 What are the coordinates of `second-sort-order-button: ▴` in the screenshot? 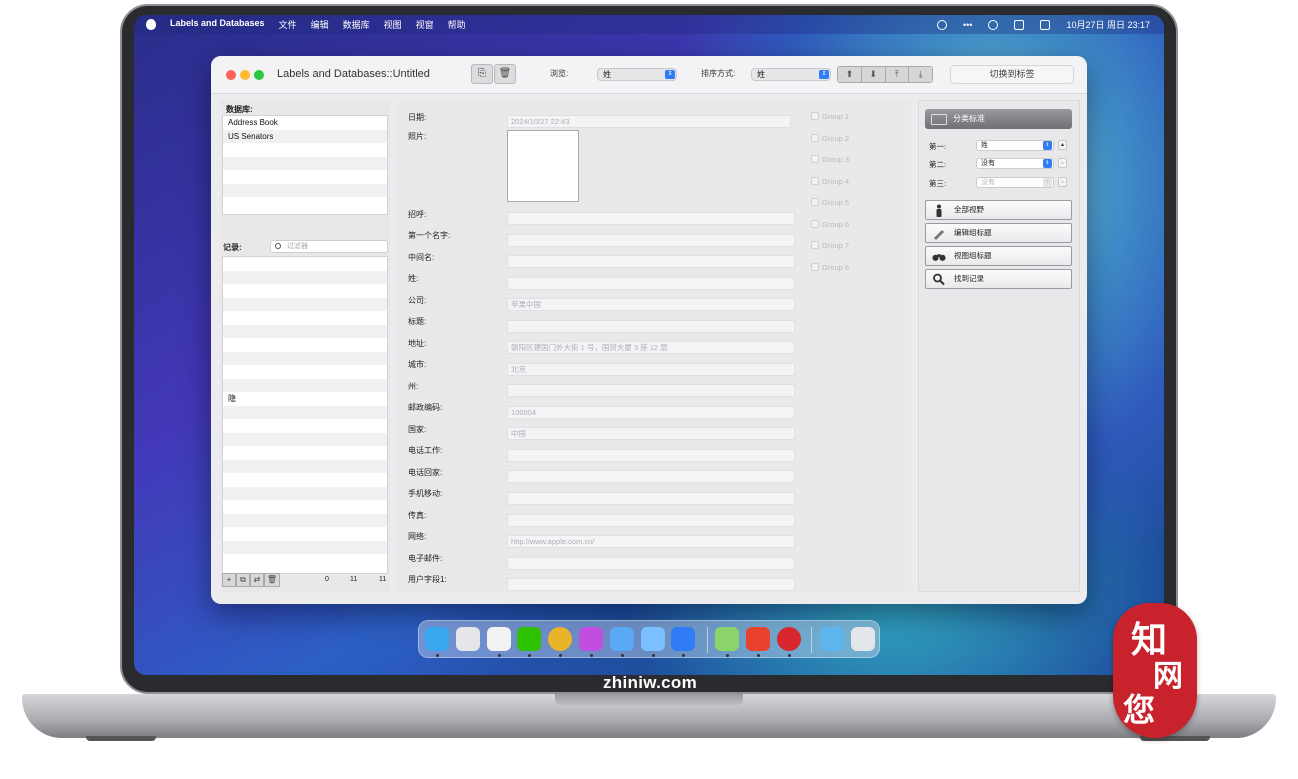 It's located at (1062, 163).